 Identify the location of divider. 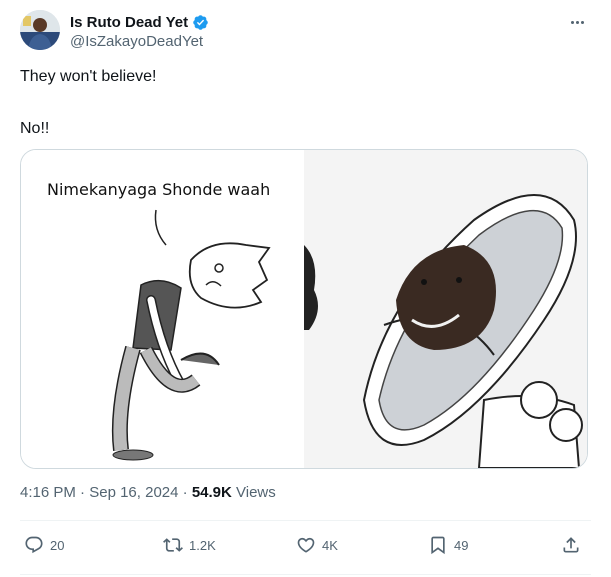
(305, 520).